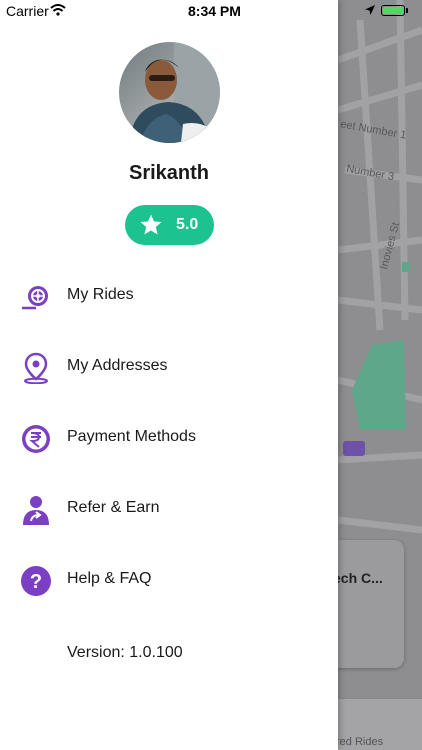 The width and height of the screenshot is (422, 750). What do you see at coordinates (169, 509) in the screenshot?
I see `menu-item-refer-earn: Refer & Earn` at bounding box center [169, 509].